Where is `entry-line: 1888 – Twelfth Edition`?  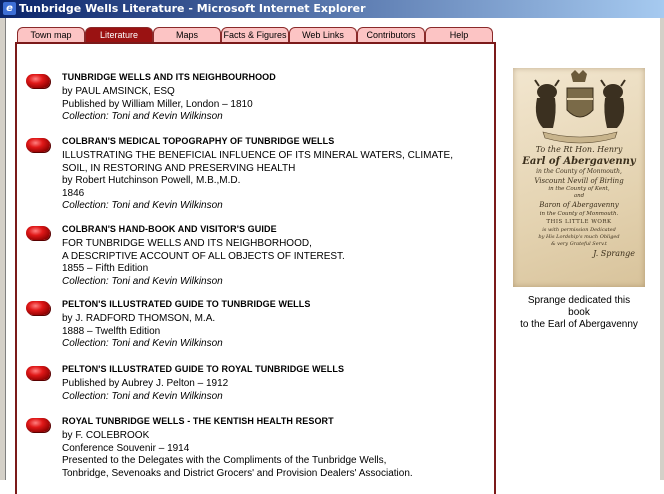
entry-line: 1888 – Twelfth Edition is located at coordinates (111, 331).